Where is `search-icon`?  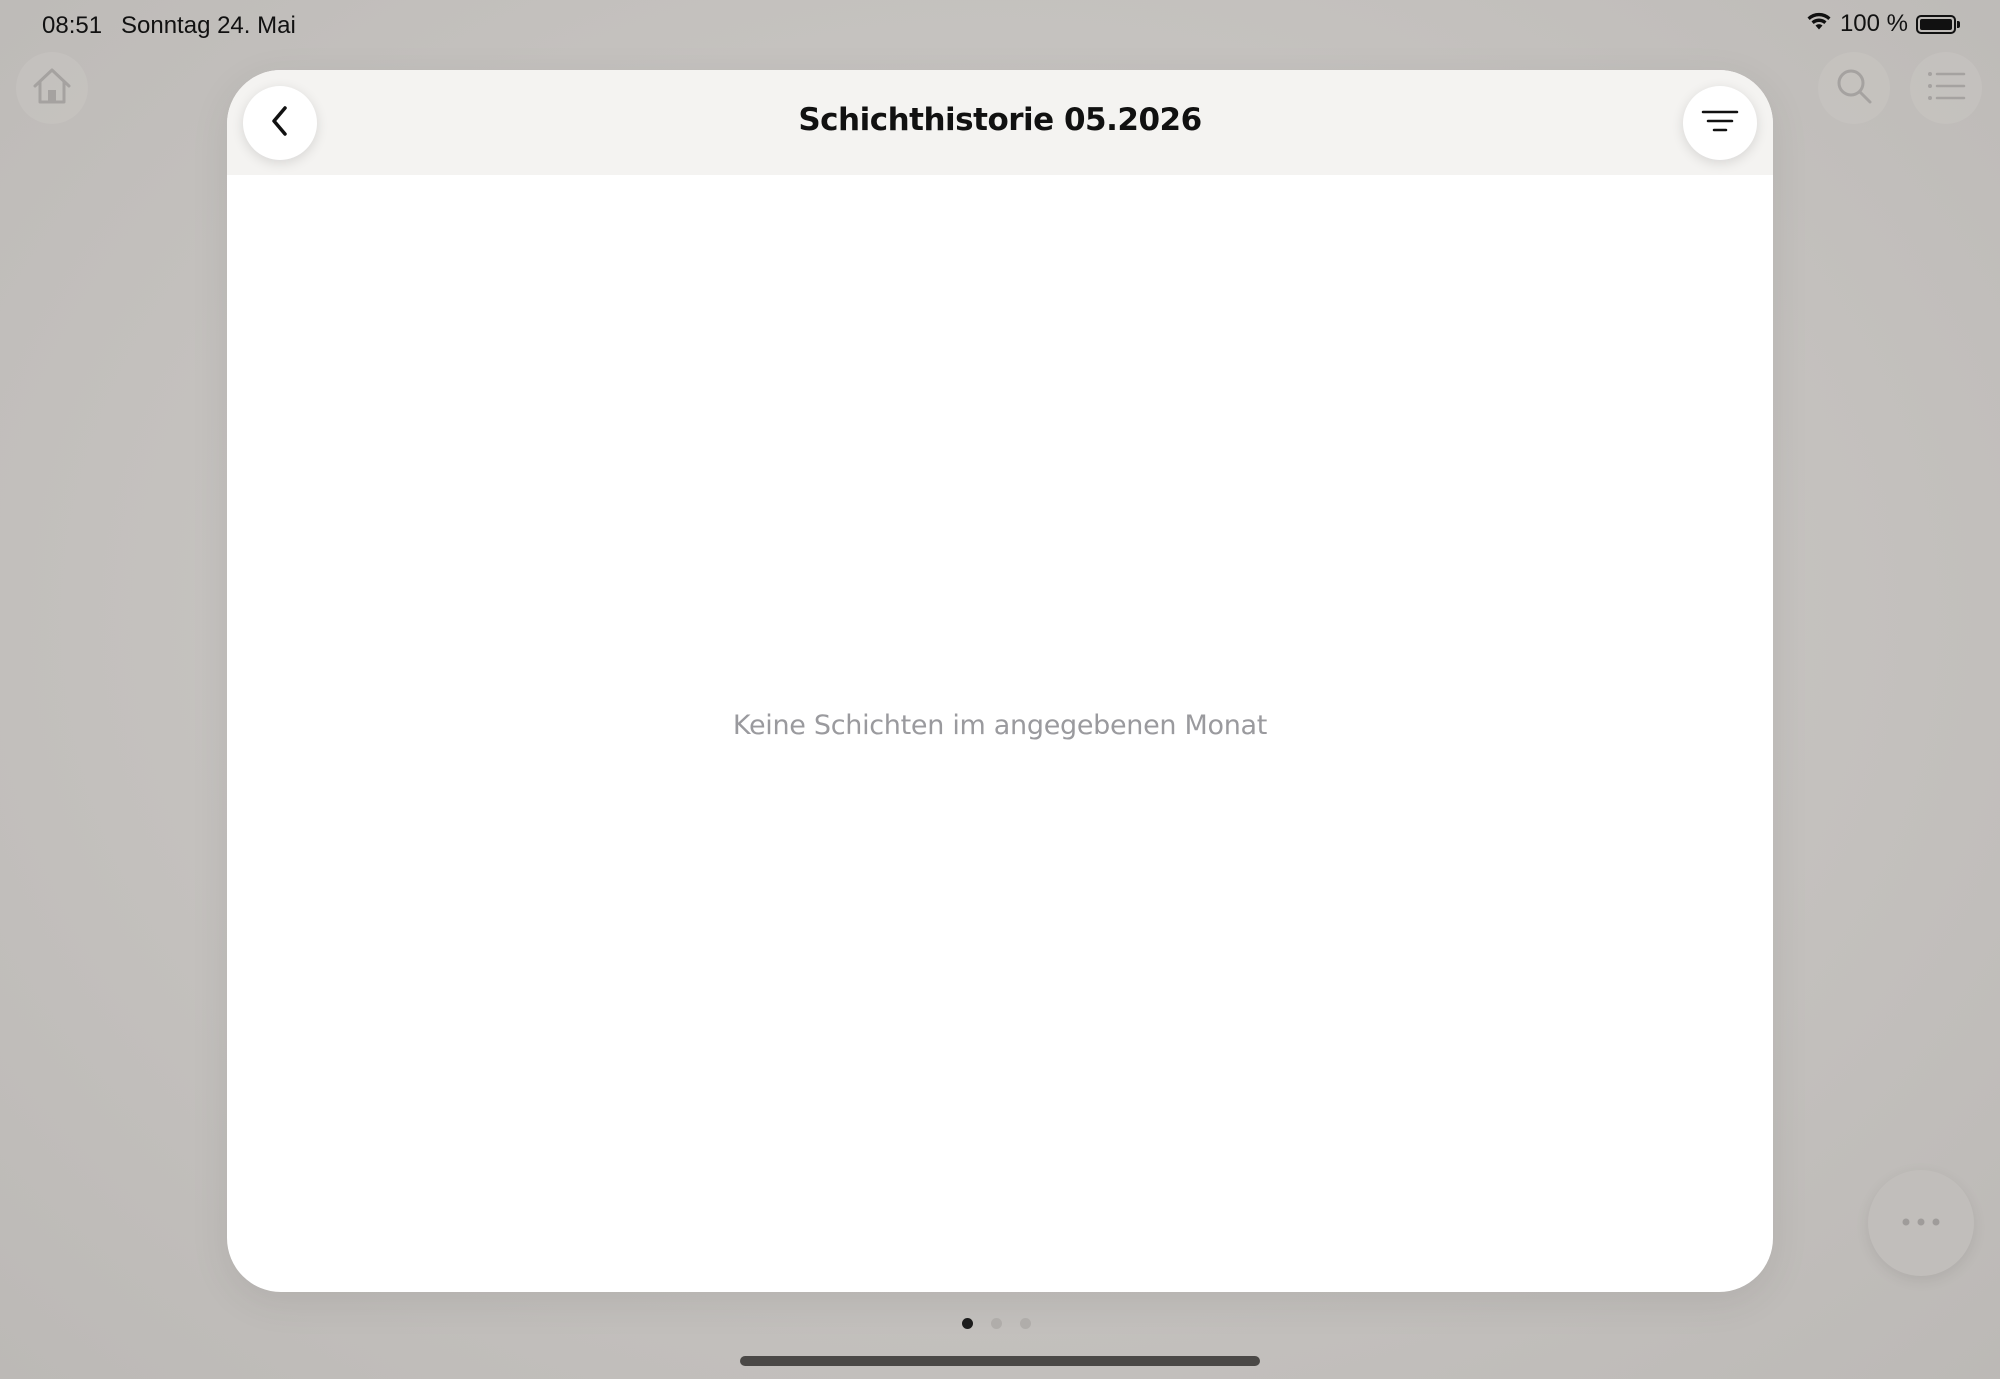 search-icon is located at coordinates (1854, 88).